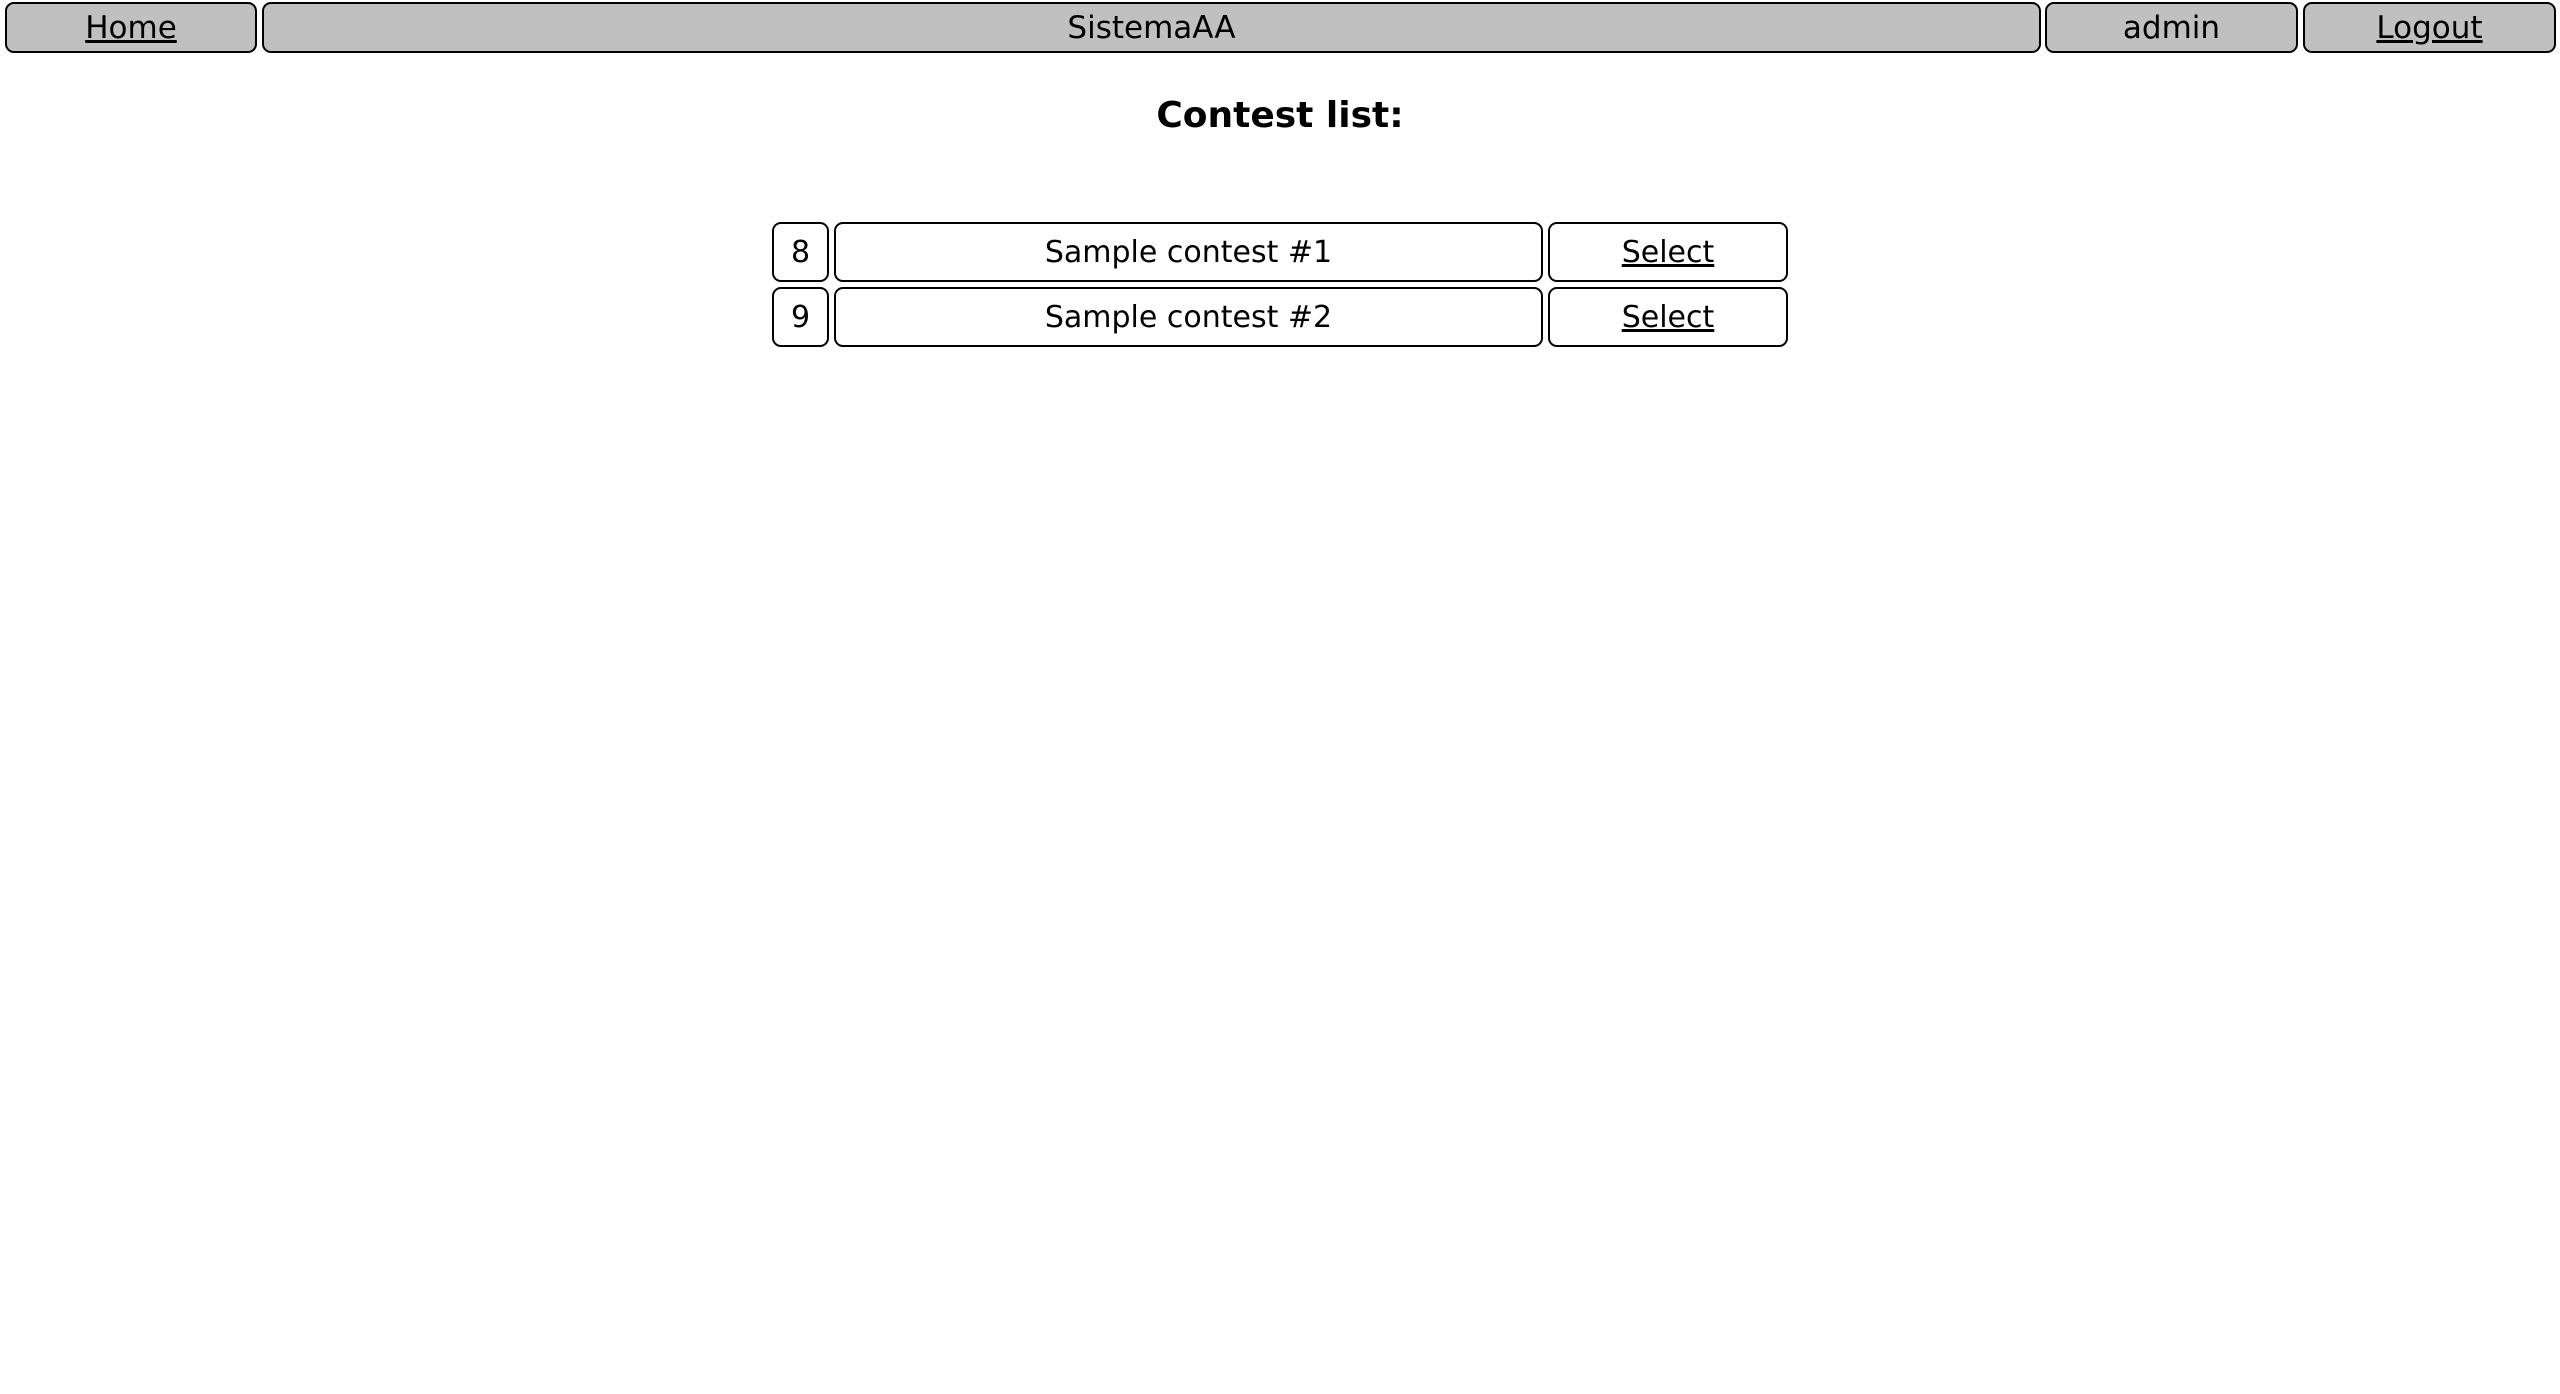 Image resolution: width=2560 pixels, height=1394 pixels. Describe the element at coordinates (800, 317) in the screenshot. I see `contest-id: 9` at that location.